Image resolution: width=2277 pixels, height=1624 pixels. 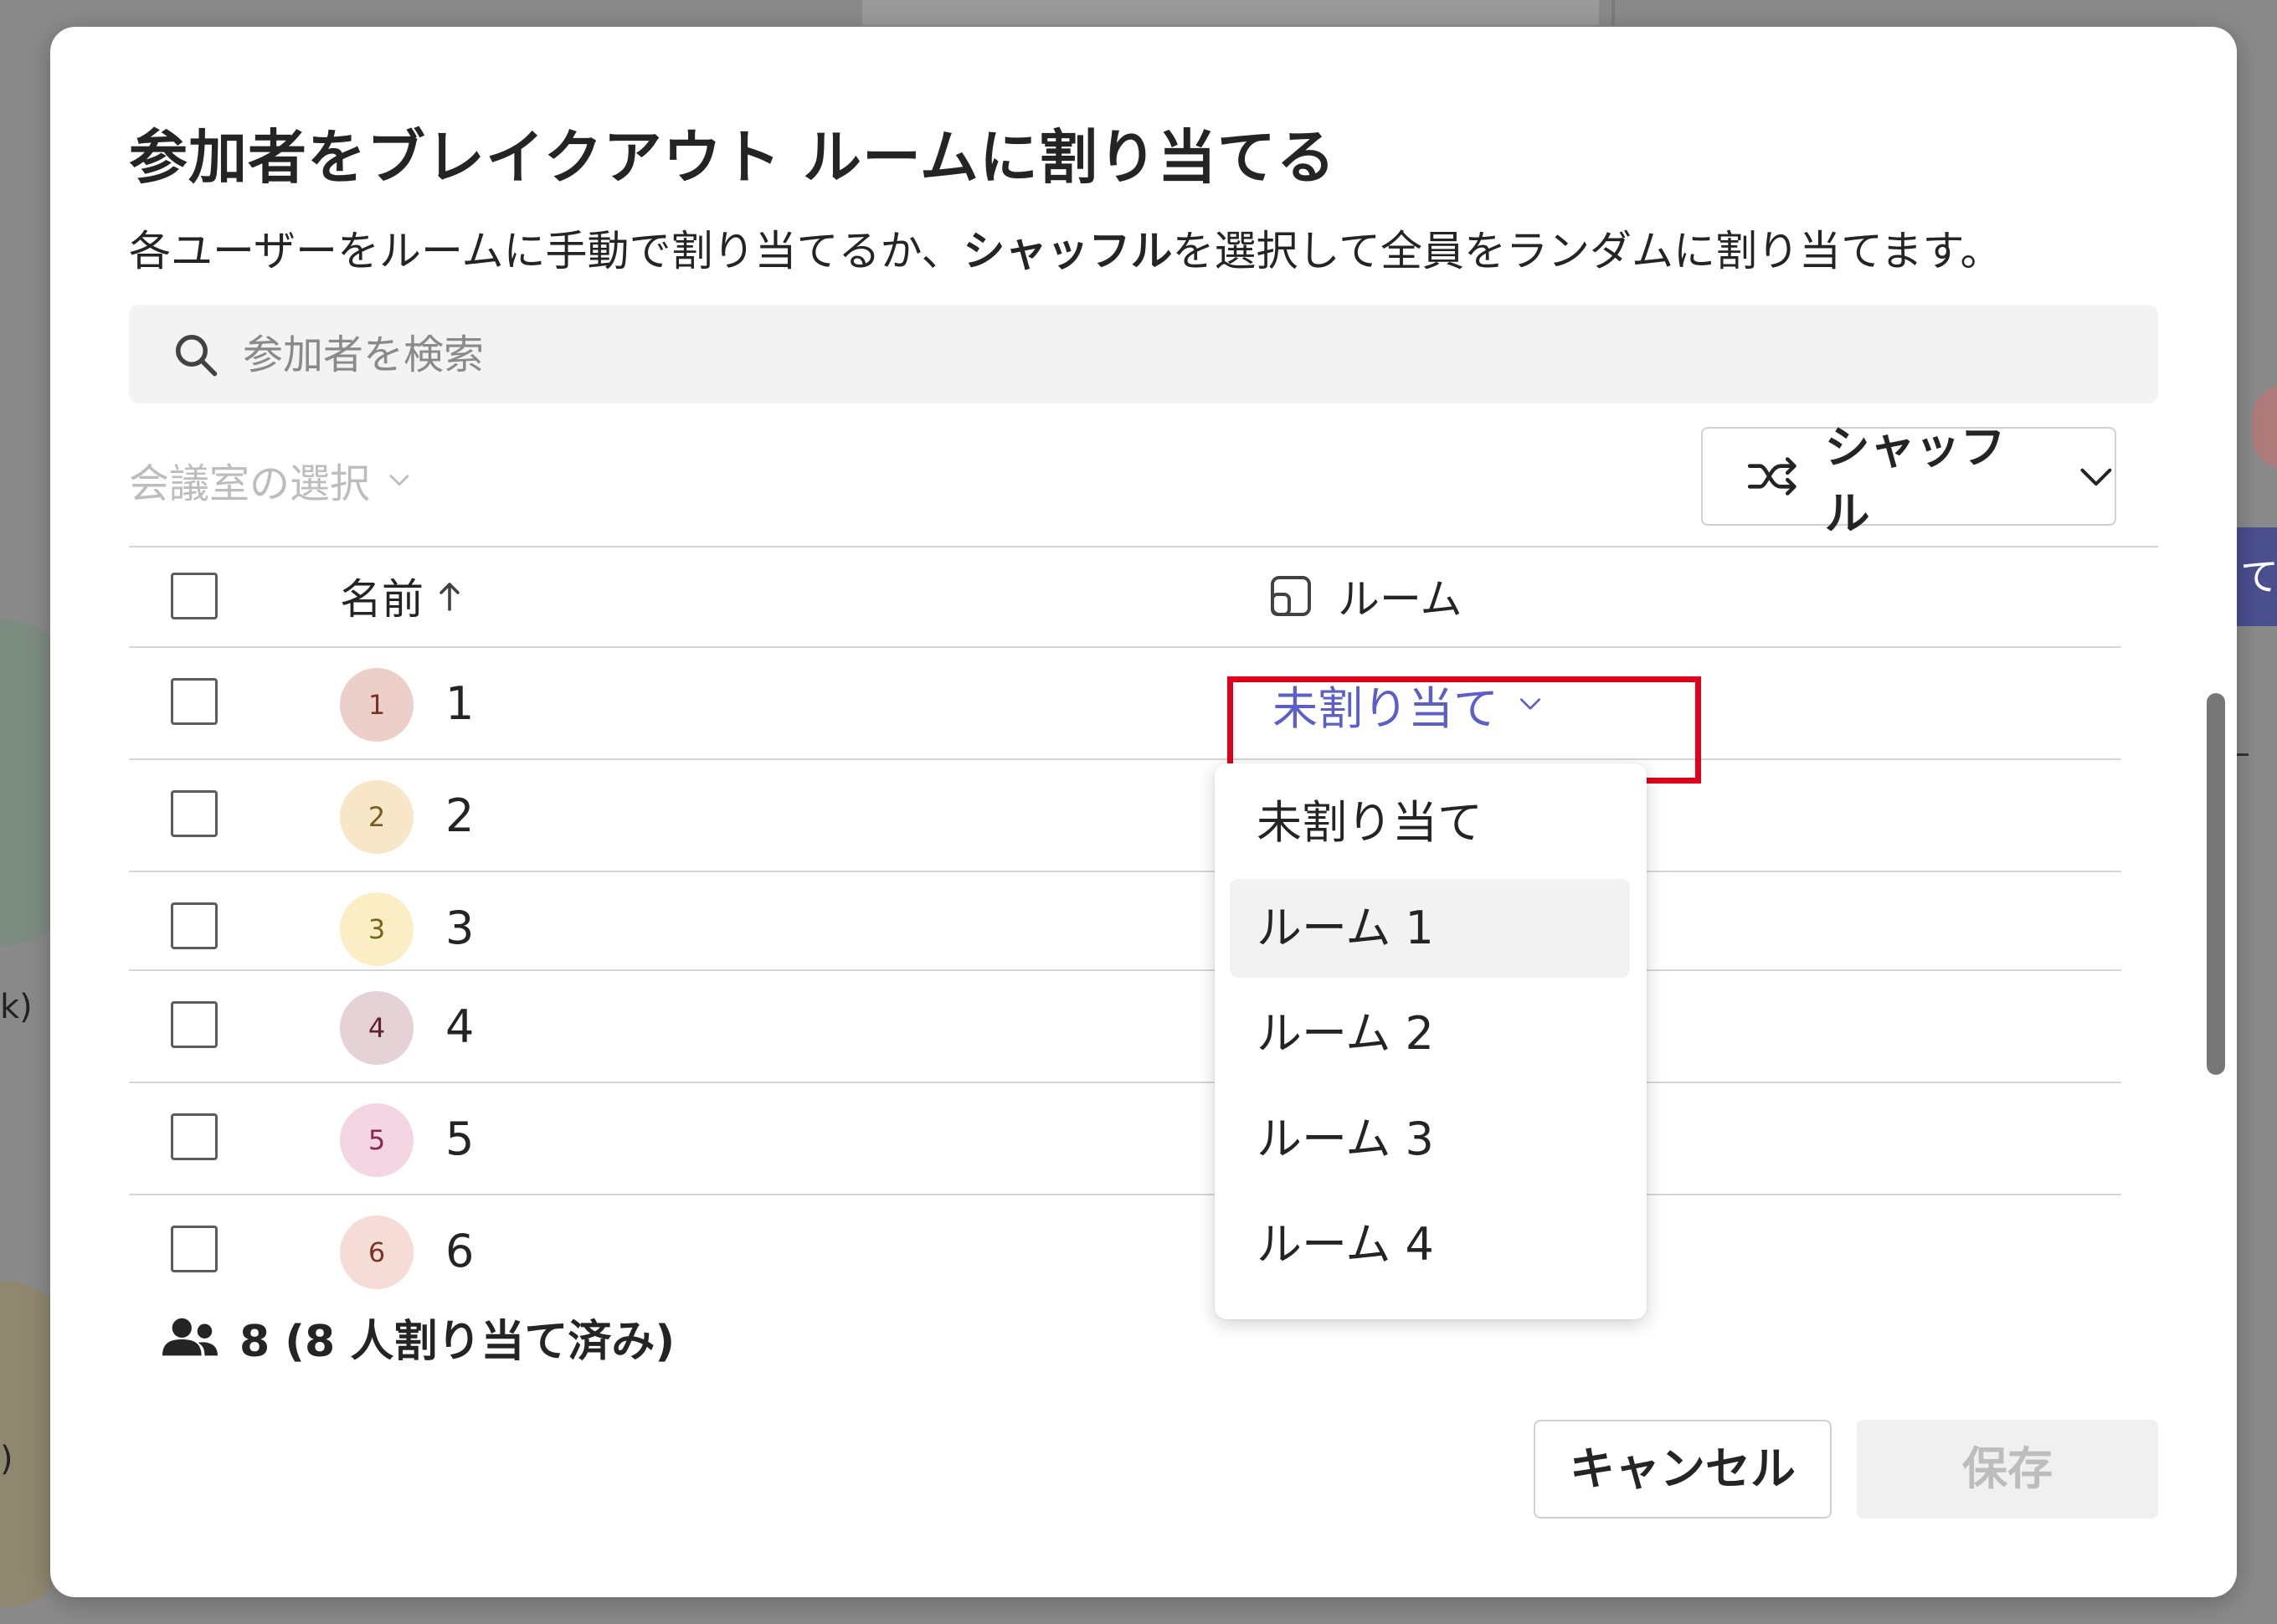 What do you see at coordinates (377, 1252) in the screenshot?
I see `avatar: 6` at bounding box center [377, 1252].